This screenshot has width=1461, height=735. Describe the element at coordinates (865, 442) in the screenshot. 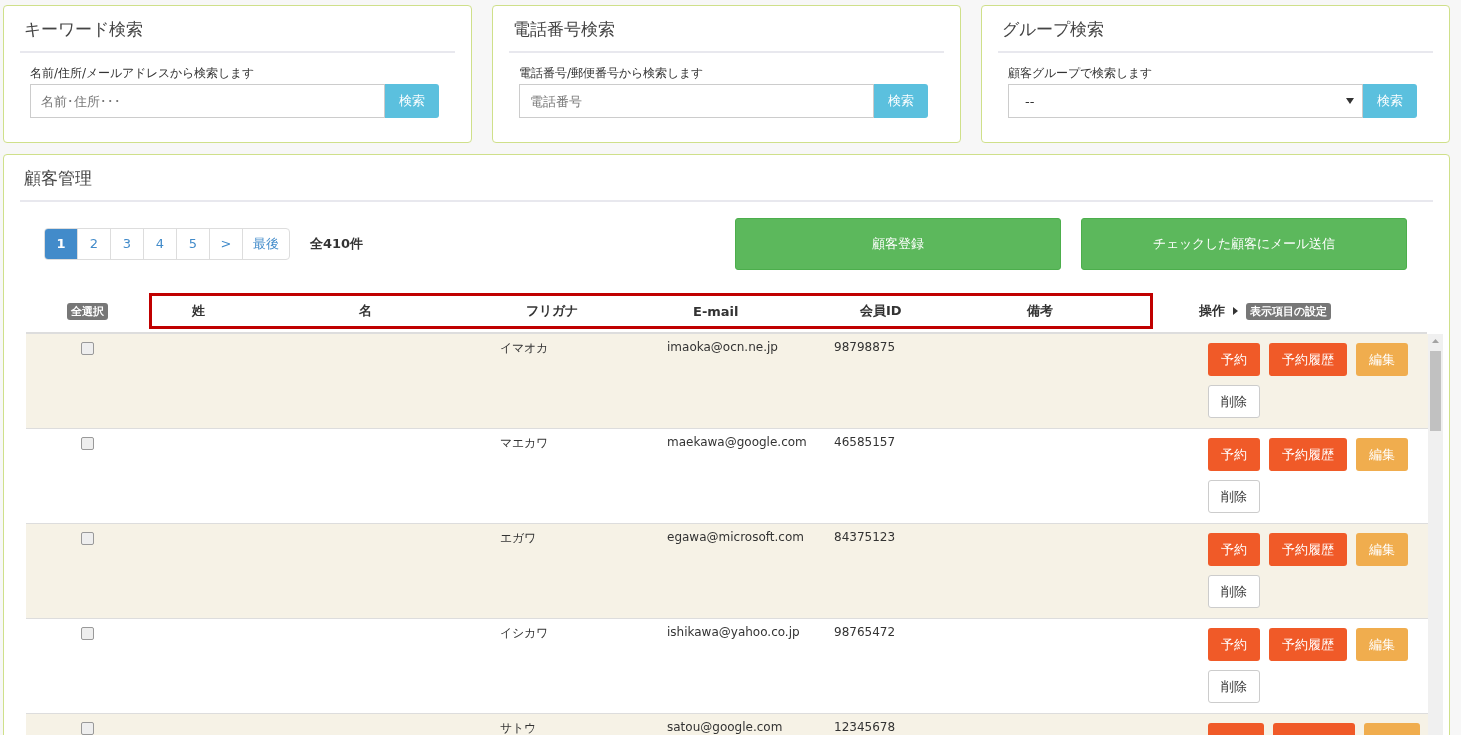

I see `table-cell: 46585157` at that location.